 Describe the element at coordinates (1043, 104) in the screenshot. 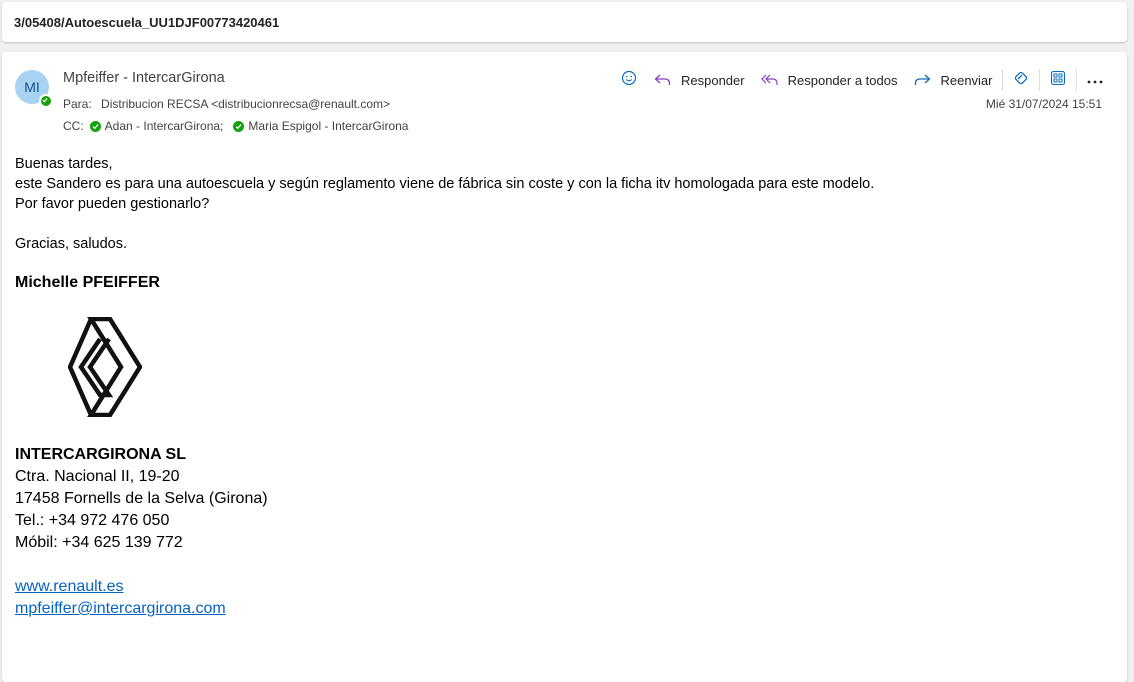

I see `message-date: Mié 31/07/2024 15:51` at that location.